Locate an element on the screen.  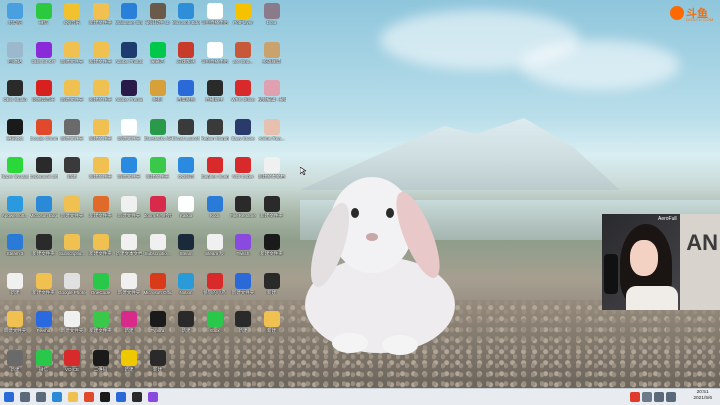
desktop-icon: NOI Cyber is located at coordinates (243, 173).